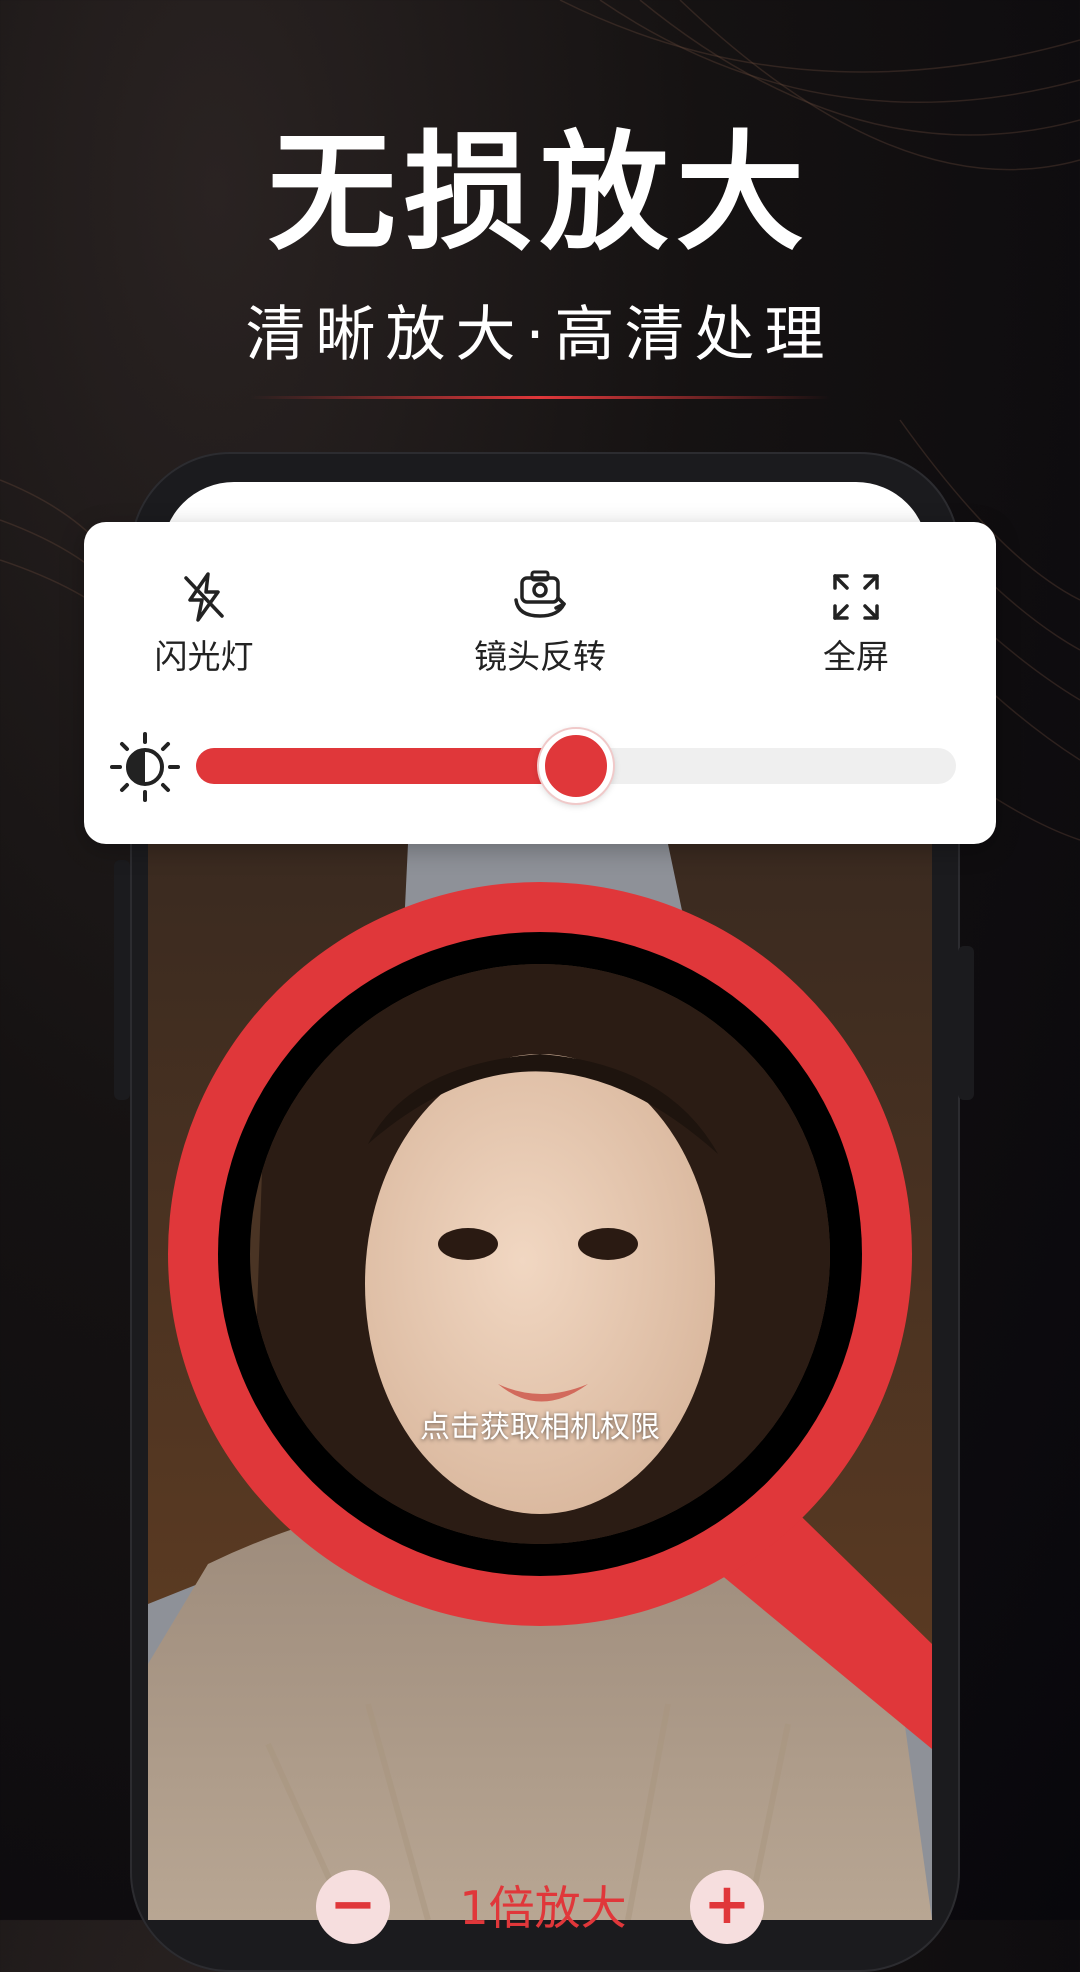 This screenshot has width=1080, height=1972. I want to click on flash-label: 闪光灯, so click(204, 656).